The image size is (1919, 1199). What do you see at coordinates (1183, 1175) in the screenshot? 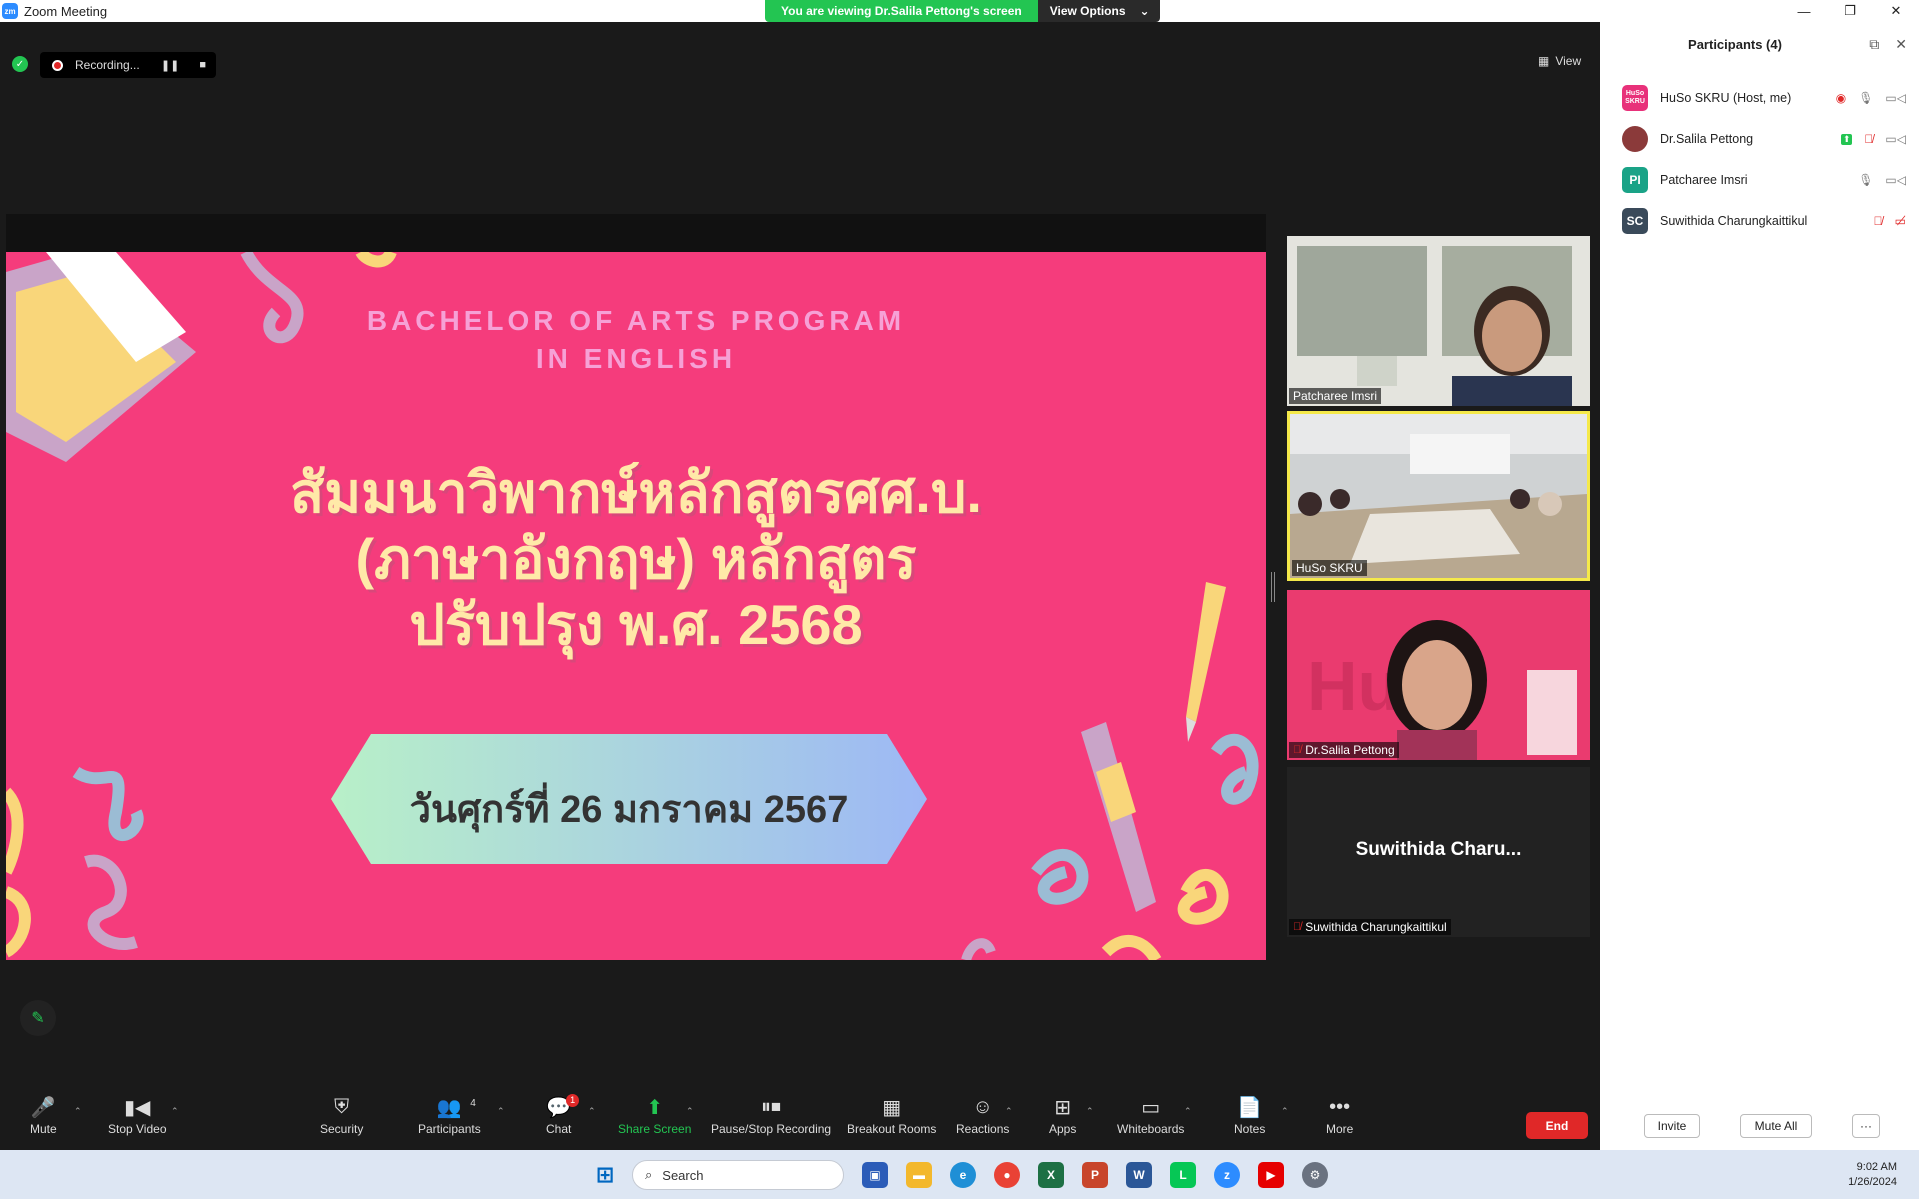
I see `line-icon: L` at bounding box center [1183, 1175].